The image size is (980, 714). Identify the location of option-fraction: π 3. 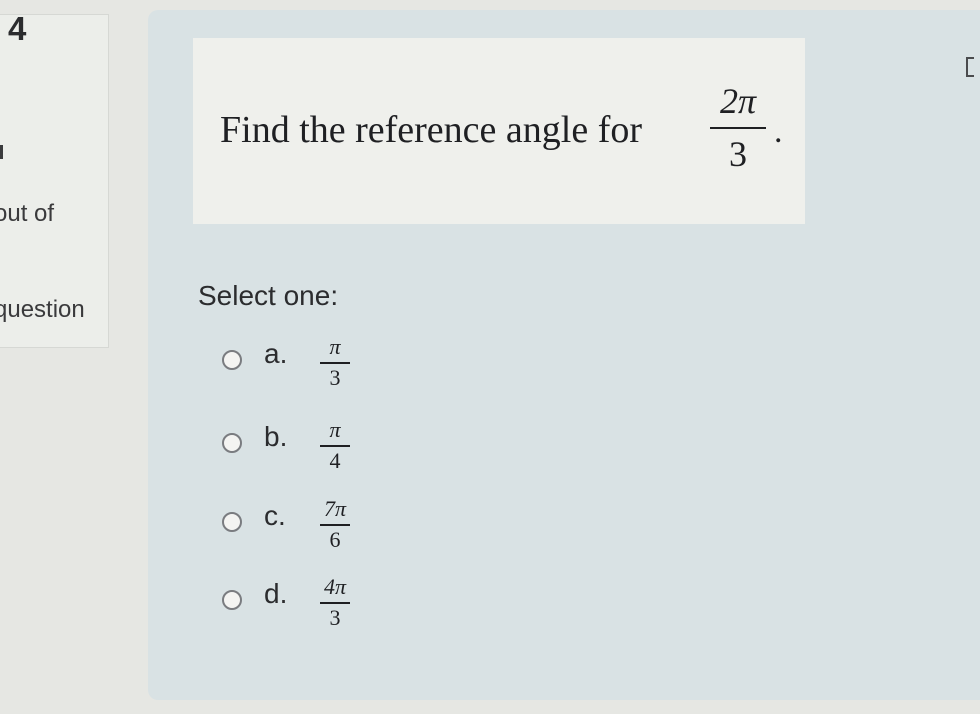
(335, 362).